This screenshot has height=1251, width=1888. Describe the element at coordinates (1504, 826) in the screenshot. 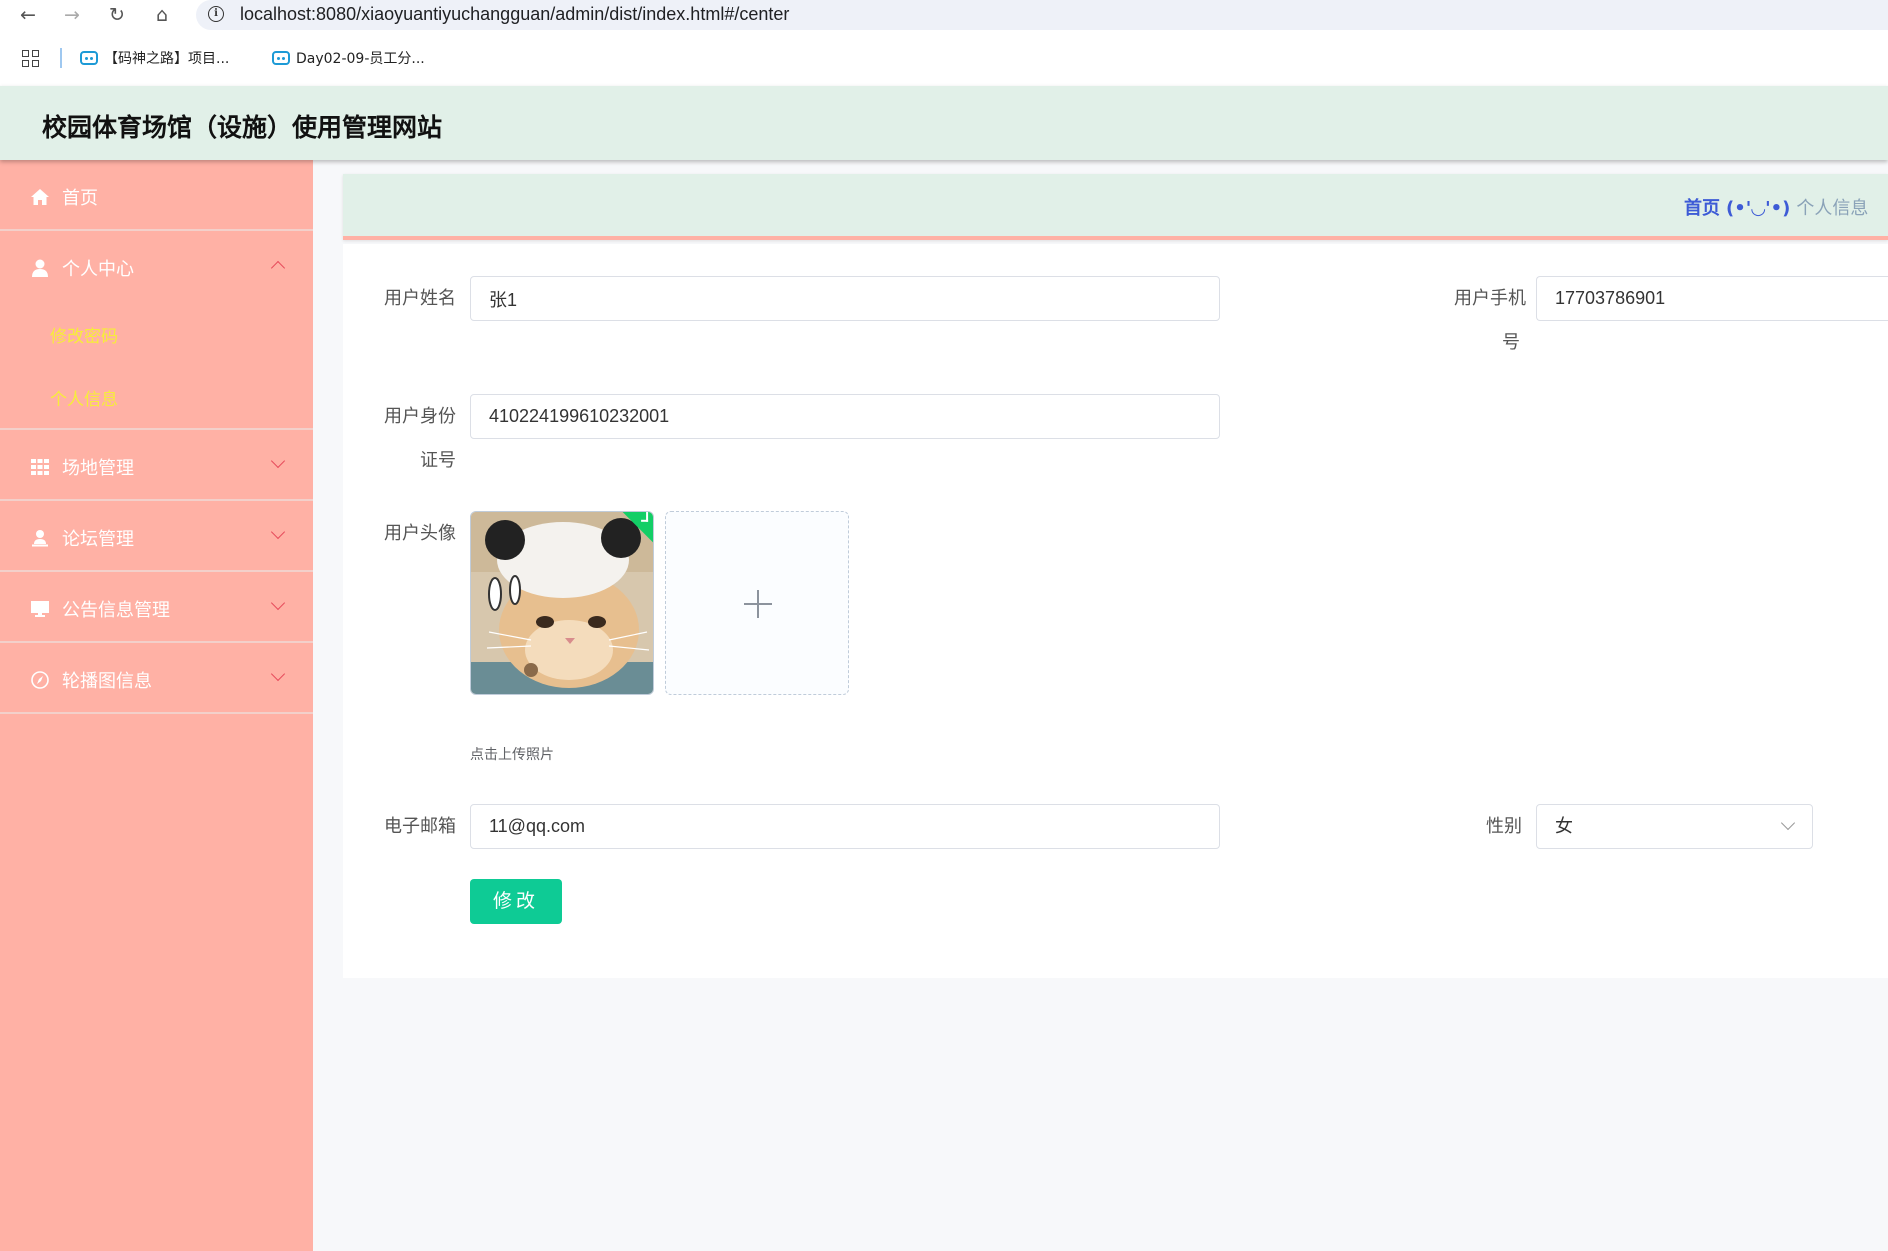

I see `gender-label: 性别` at that location.